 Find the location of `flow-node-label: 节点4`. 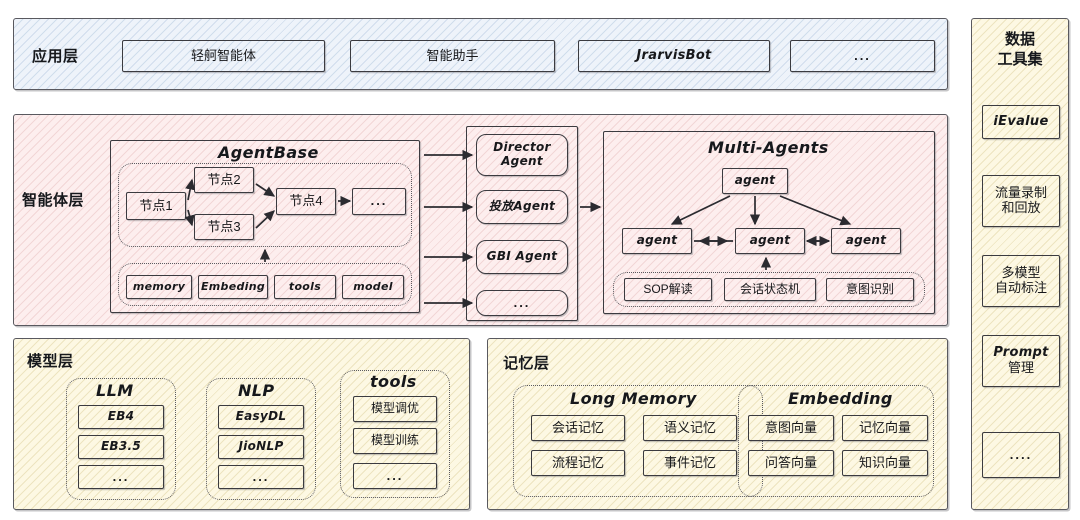

flow-node-label: 节点4 is located at coordinates (306, 201).